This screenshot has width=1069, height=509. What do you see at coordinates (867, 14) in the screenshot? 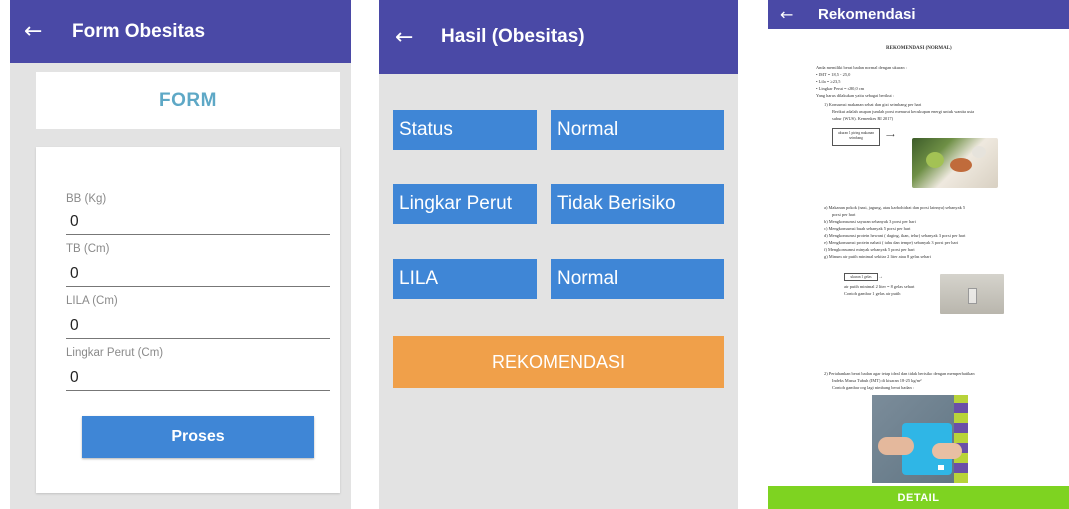
I see `screen-title: Rekomendasi` at bounding box center [867, 14].